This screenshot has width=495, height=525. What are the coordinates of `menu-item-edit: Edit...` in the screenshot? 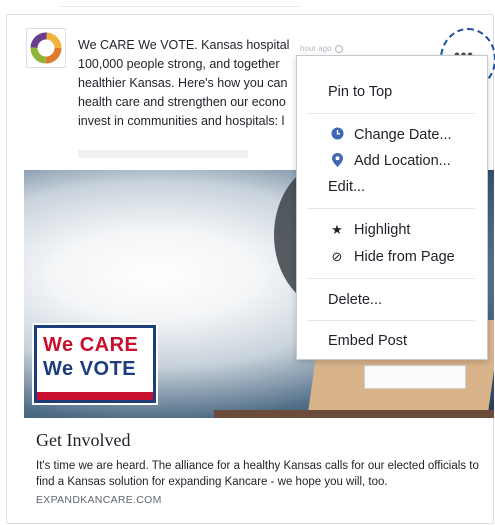 It's located at (392, 187).